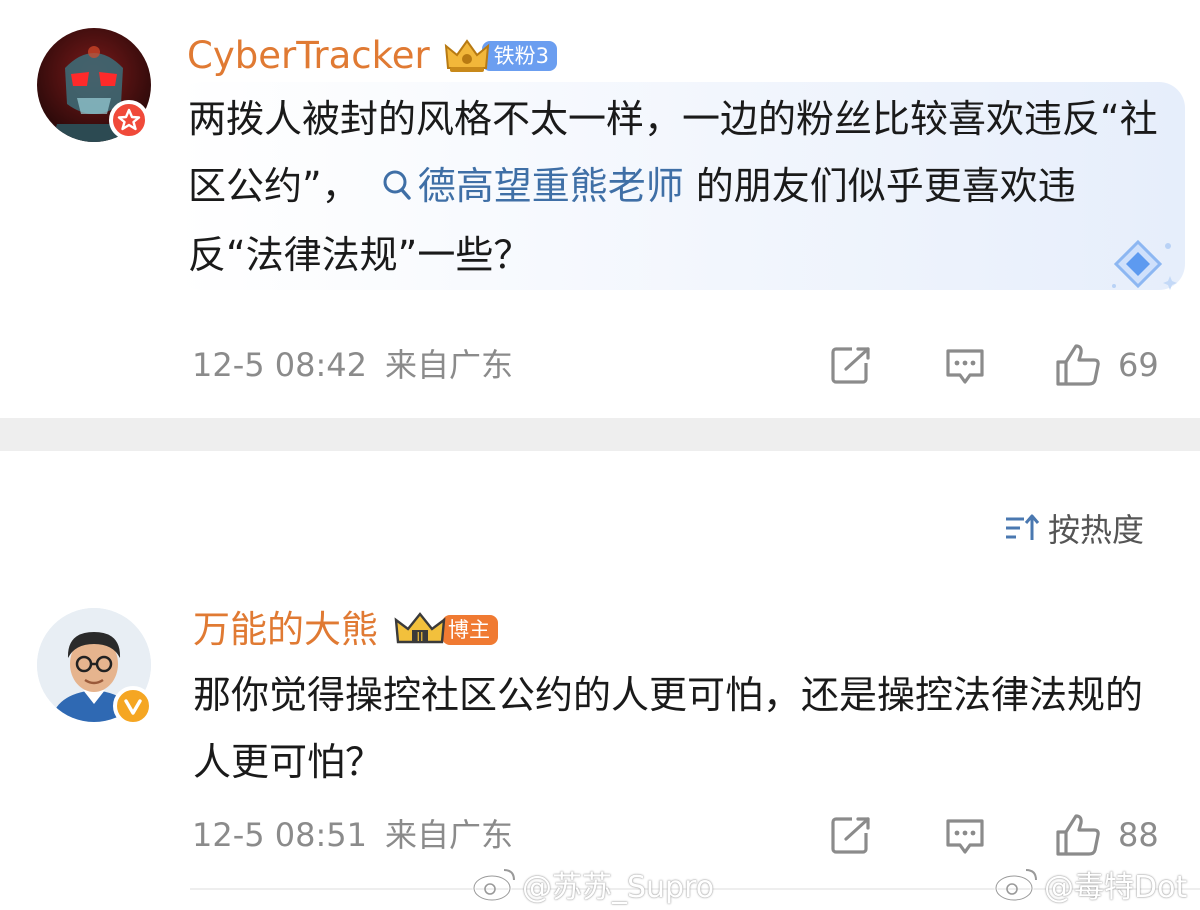 The height and width of the screenshot is (910, 1200). What do you see at coordinates (285, 630) in the screenshot?
I see `username: 万能的大熊` at bounding box center [285, 630].